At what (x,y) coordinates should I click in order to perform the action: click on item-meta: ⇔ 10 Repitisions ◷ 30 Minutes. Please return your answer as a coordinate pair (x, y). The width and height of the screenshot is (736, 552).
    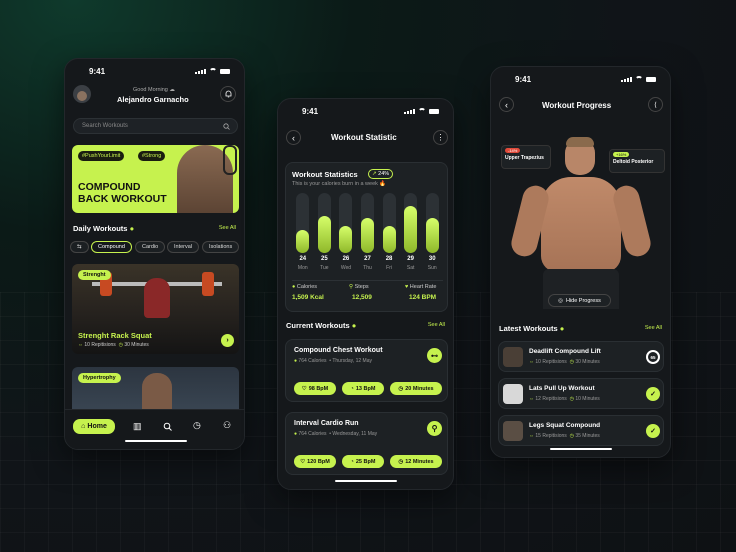
    Looking at the image, I should click on (564, 362).